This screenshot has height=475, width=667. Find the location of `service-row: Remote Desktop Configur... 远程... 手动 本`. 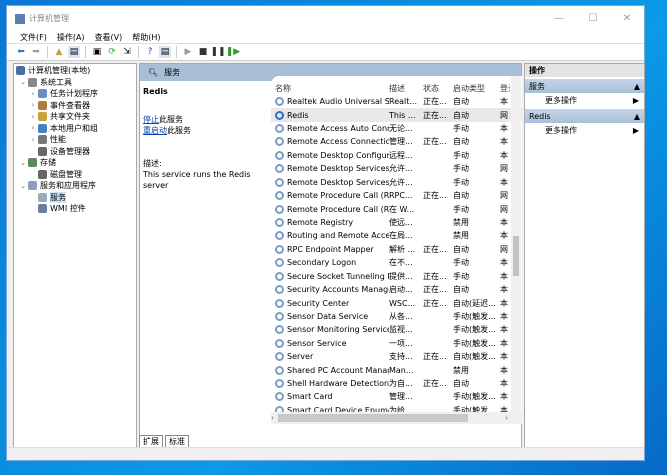

service-row: Remote Desktop Configur... 远程... 手动 本 is located at coordinates (396, 155).